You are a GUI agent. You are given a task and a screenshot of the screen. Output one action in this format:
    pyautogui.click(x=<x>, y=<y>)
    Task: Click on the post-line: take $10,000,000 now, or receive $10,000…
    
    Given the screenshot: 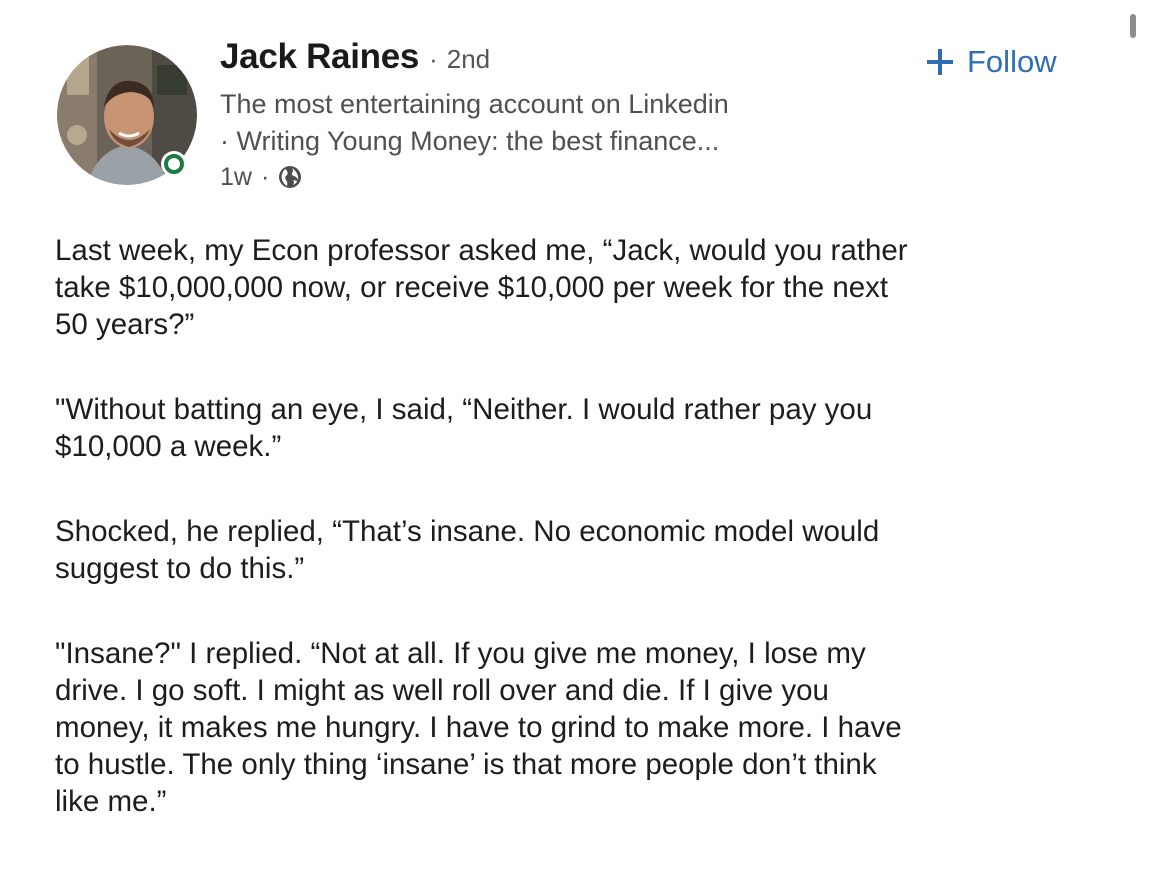 What is the action you would take?
    pyautogui.click(x=472, y=287)
    